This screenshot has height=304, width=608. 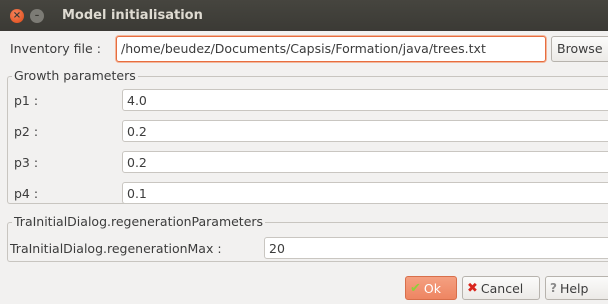 What do you see at coordinates (26, 193) in the screenshot?
I see `p4-label: p4 :` at bounding box center [26, 193].